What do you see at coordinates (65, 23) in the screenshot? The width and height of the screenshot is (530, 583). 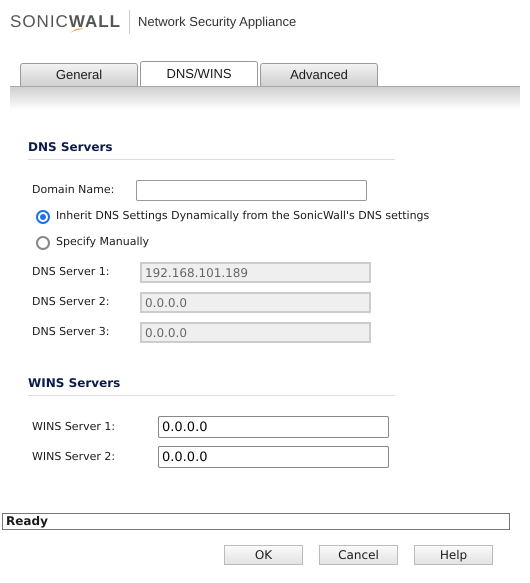 I see `logo: SONICWALL` at bounding box center [65, 23].